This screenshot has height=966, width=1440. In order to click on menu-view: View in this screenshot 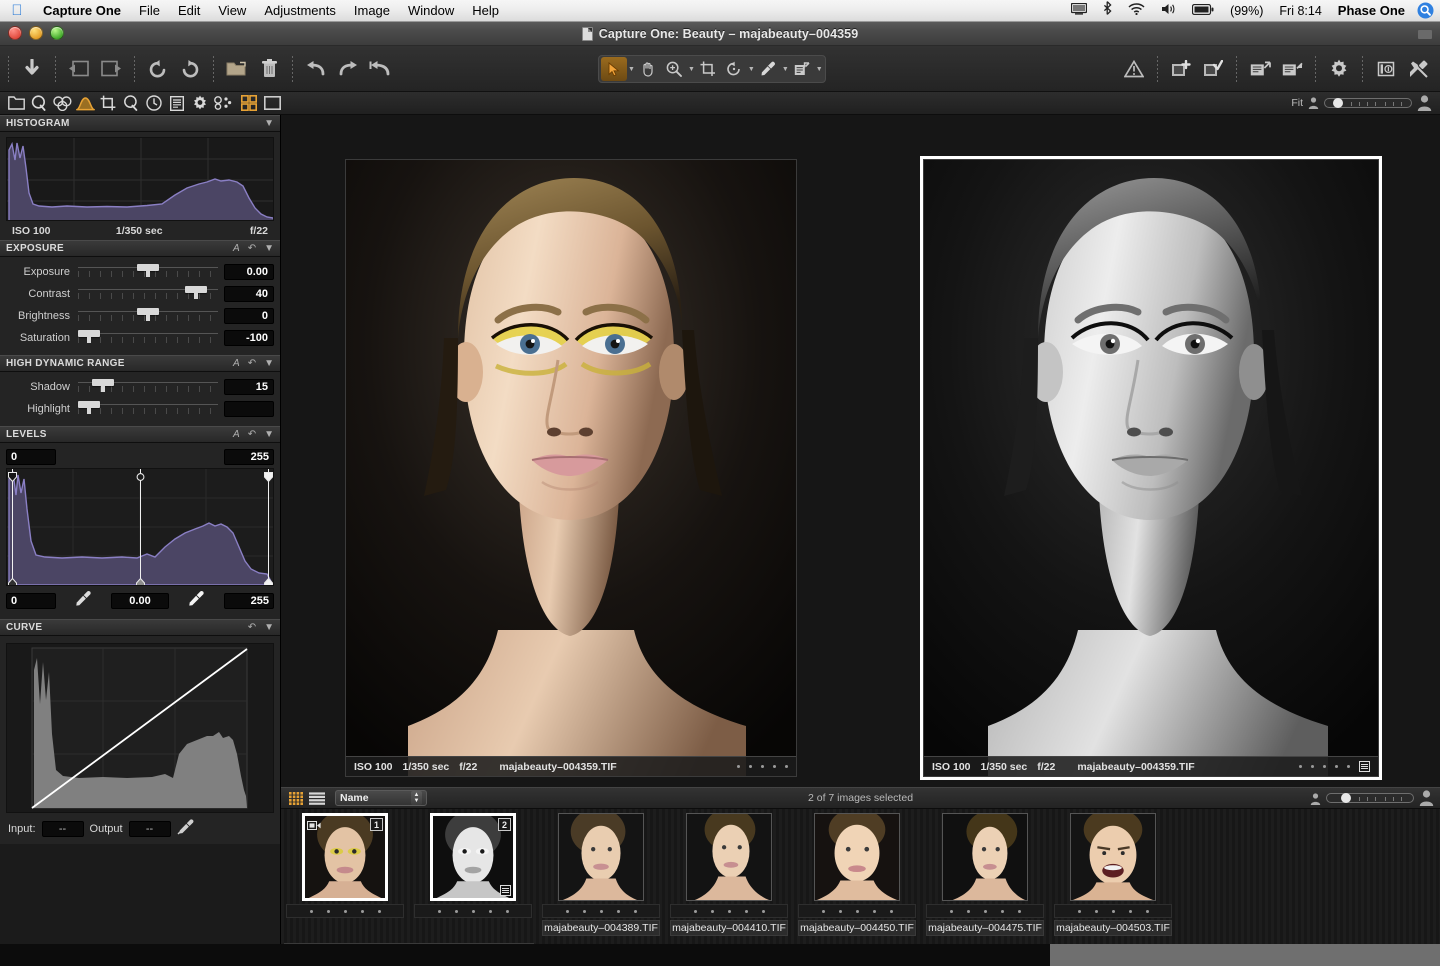, I will do `click(232, 11)`.